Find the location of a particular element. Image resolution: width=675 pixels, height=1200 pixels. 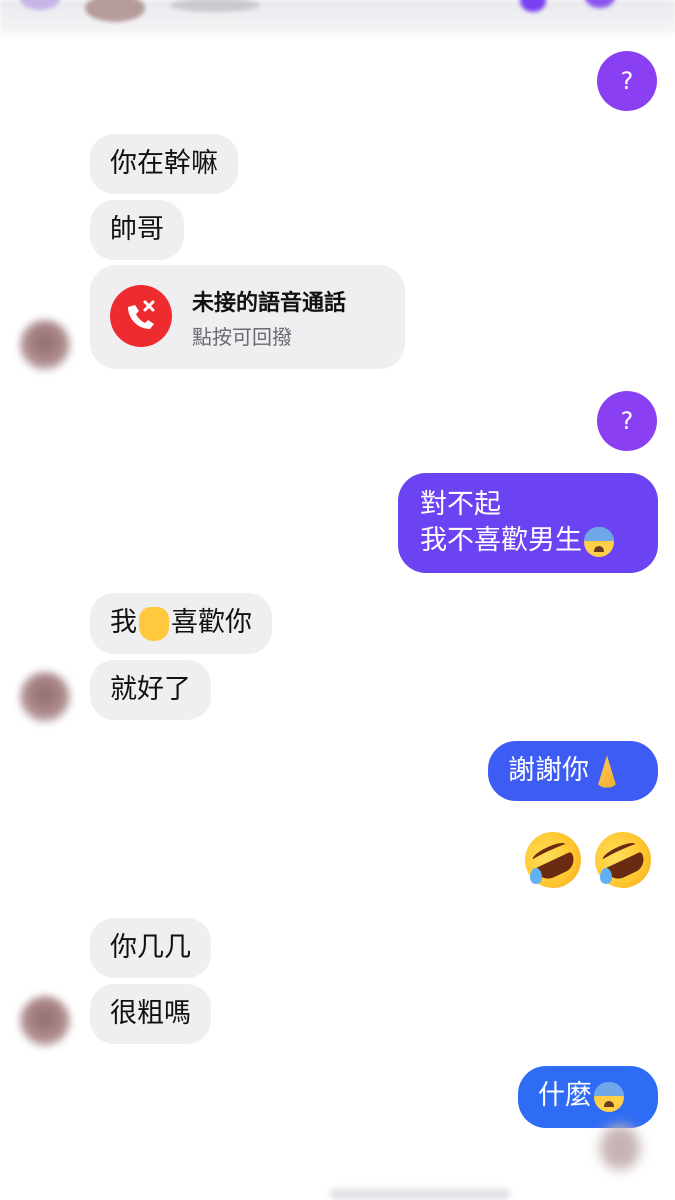

incoming-message: 你几几 is located at coordinates (150, 948).